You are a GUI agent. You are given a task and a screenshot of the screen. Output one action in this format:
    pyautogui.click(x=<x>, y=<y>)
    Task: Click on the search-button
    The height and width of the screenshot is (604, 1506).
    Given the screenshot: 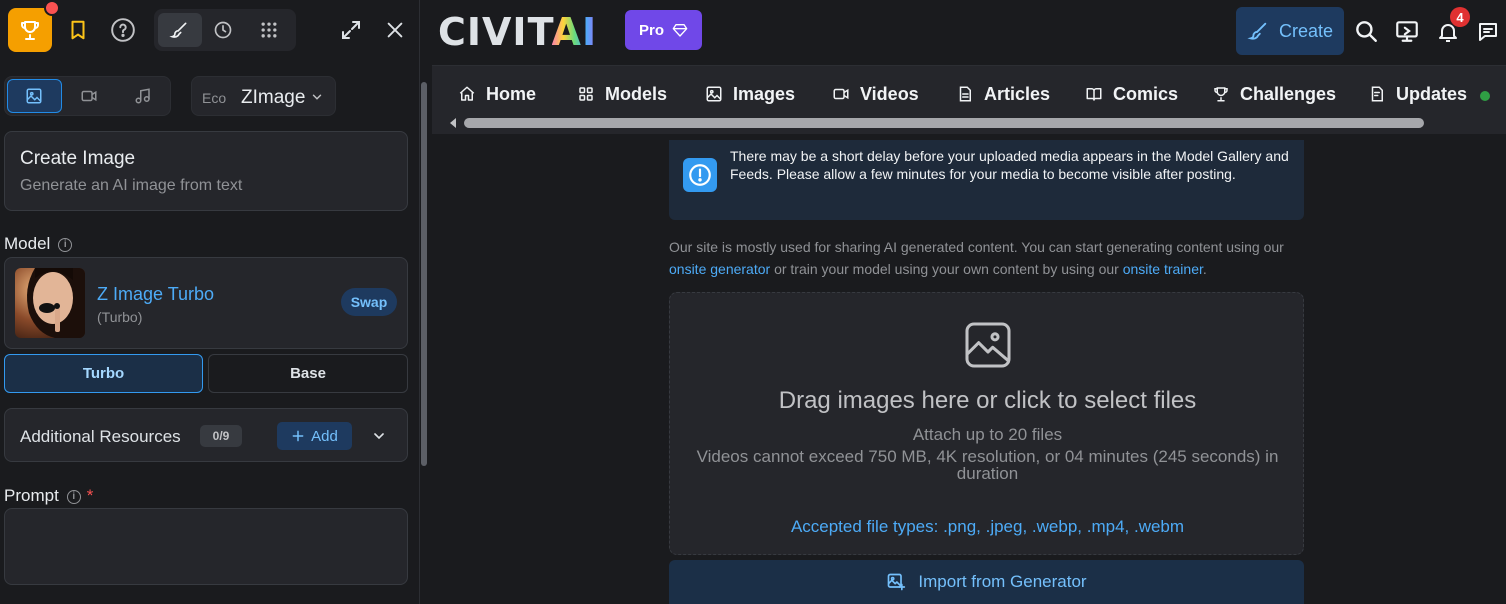 What is the action you would take?
    pyautogui.click(x=1366, y=31)
    